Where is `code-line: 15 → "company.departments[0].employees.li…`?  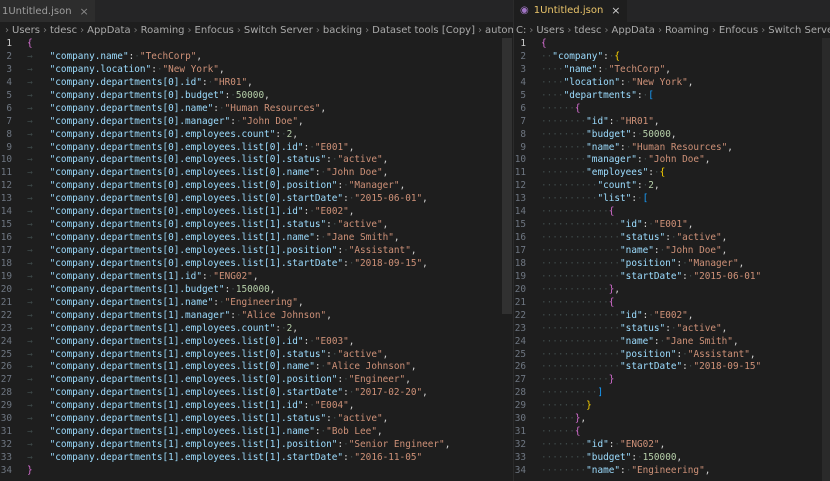
code-line: 15 → "company.departments[0].employees.li… is located at coordinates (256, 225).